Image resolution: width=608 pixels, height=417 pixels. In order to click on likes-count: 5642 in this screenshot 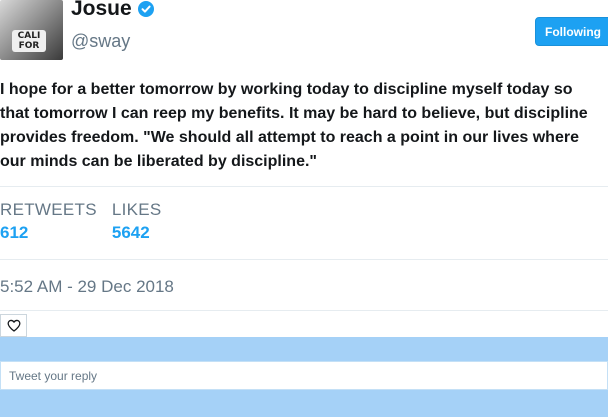, I will do `click(130, 232)`.